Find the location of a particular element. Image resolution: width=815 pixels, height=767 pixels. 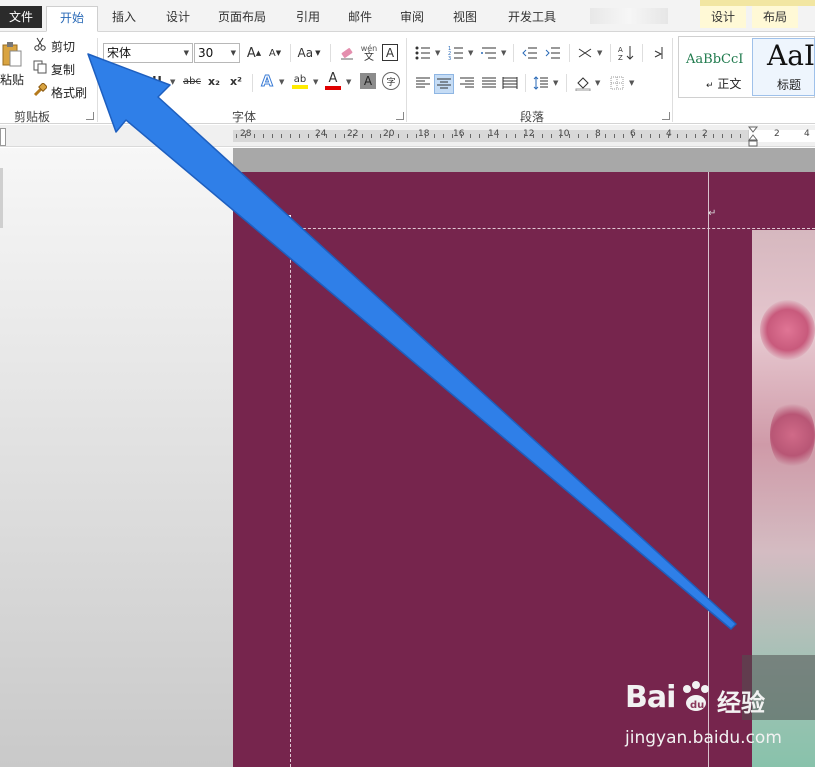

shrink-font-icon: A ▼ is located at coordinates (275, 53).